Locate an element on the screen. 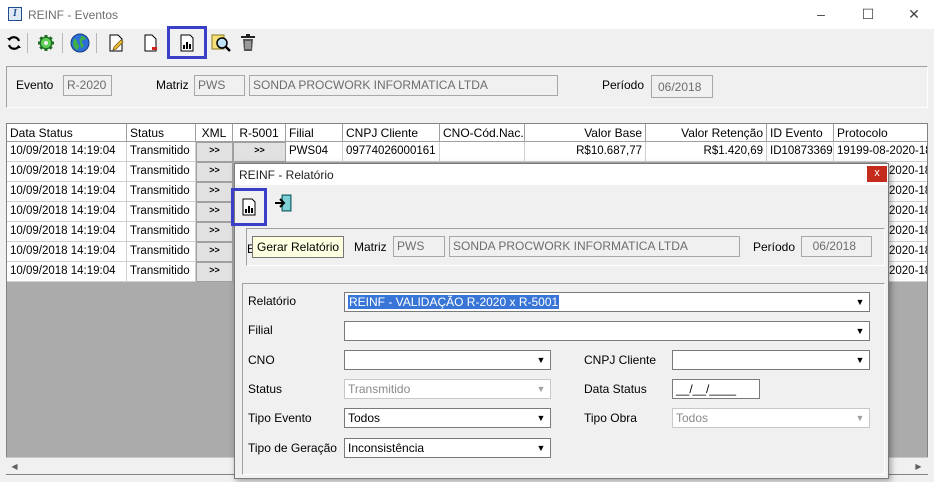 The image size is (934, 482). tipo-obra-select: Todos ▼ is located at coordinates (771, 418).